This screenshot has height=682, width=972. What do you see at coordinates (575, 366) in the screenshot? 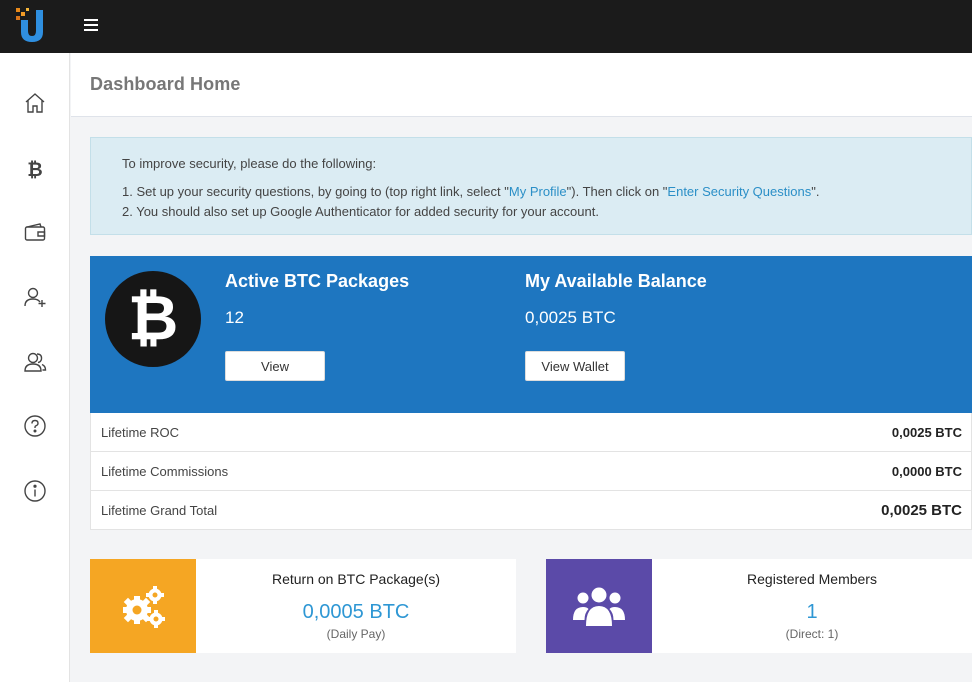
I see `view-wallet-button: View Wallet` at bounding box center [575, 366].